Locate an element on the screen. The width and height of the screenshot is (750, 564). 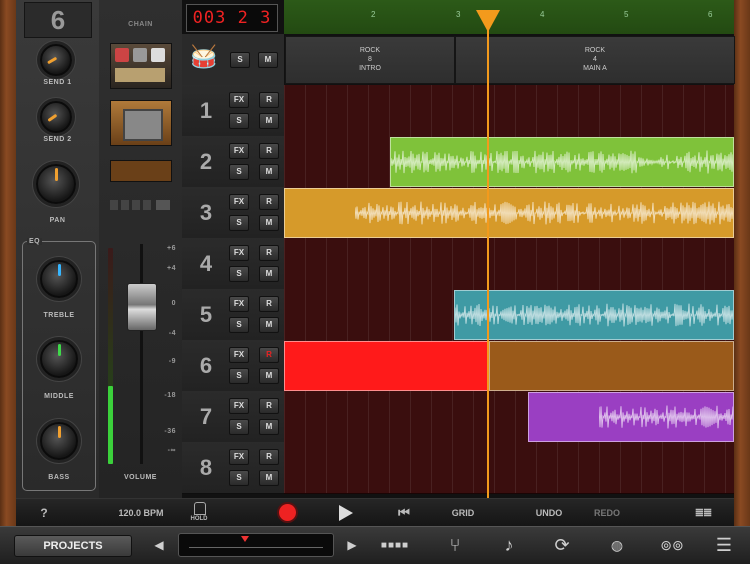
undo-button: UNDO is located at coordinates (549, 513).